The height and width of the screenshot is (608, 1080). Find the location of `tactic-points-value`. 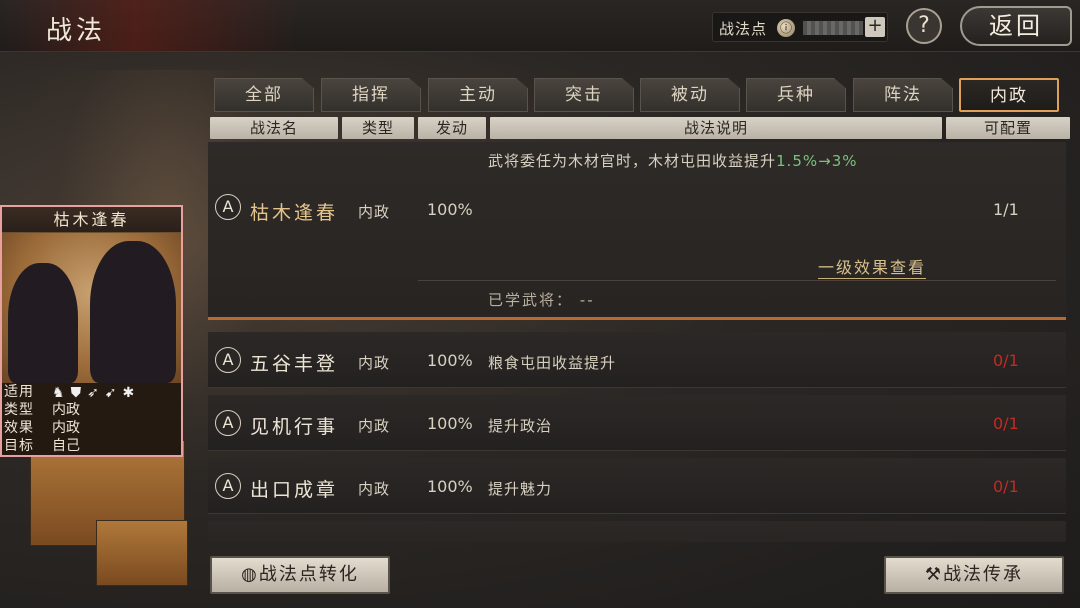

tactic-points-value is located at coordinates (833, 28).